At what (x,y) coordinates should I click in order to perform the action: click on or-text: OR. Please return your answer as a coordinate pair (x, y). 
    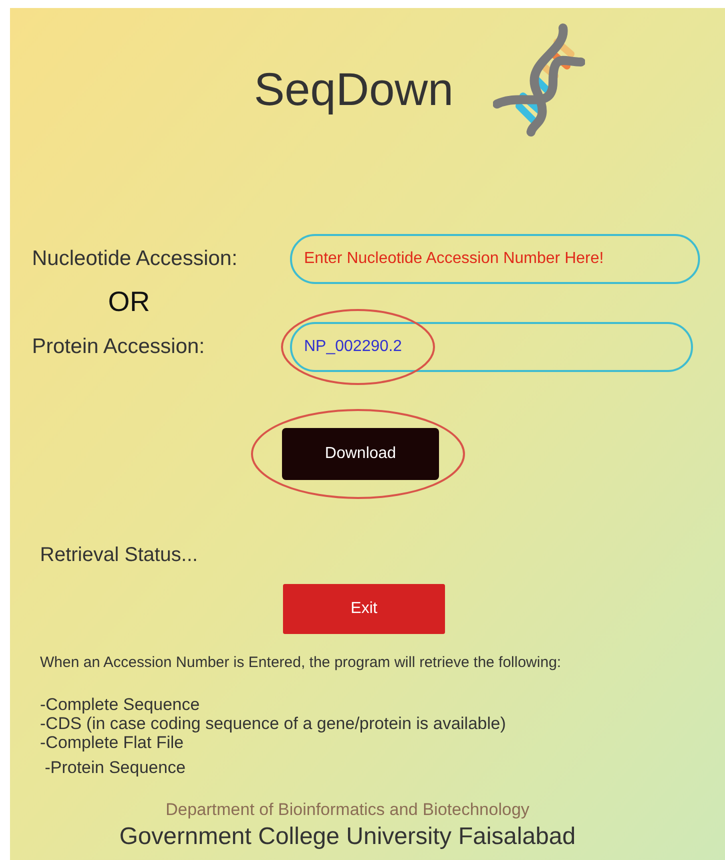
    Looking at the image, I should click on (129, 302).